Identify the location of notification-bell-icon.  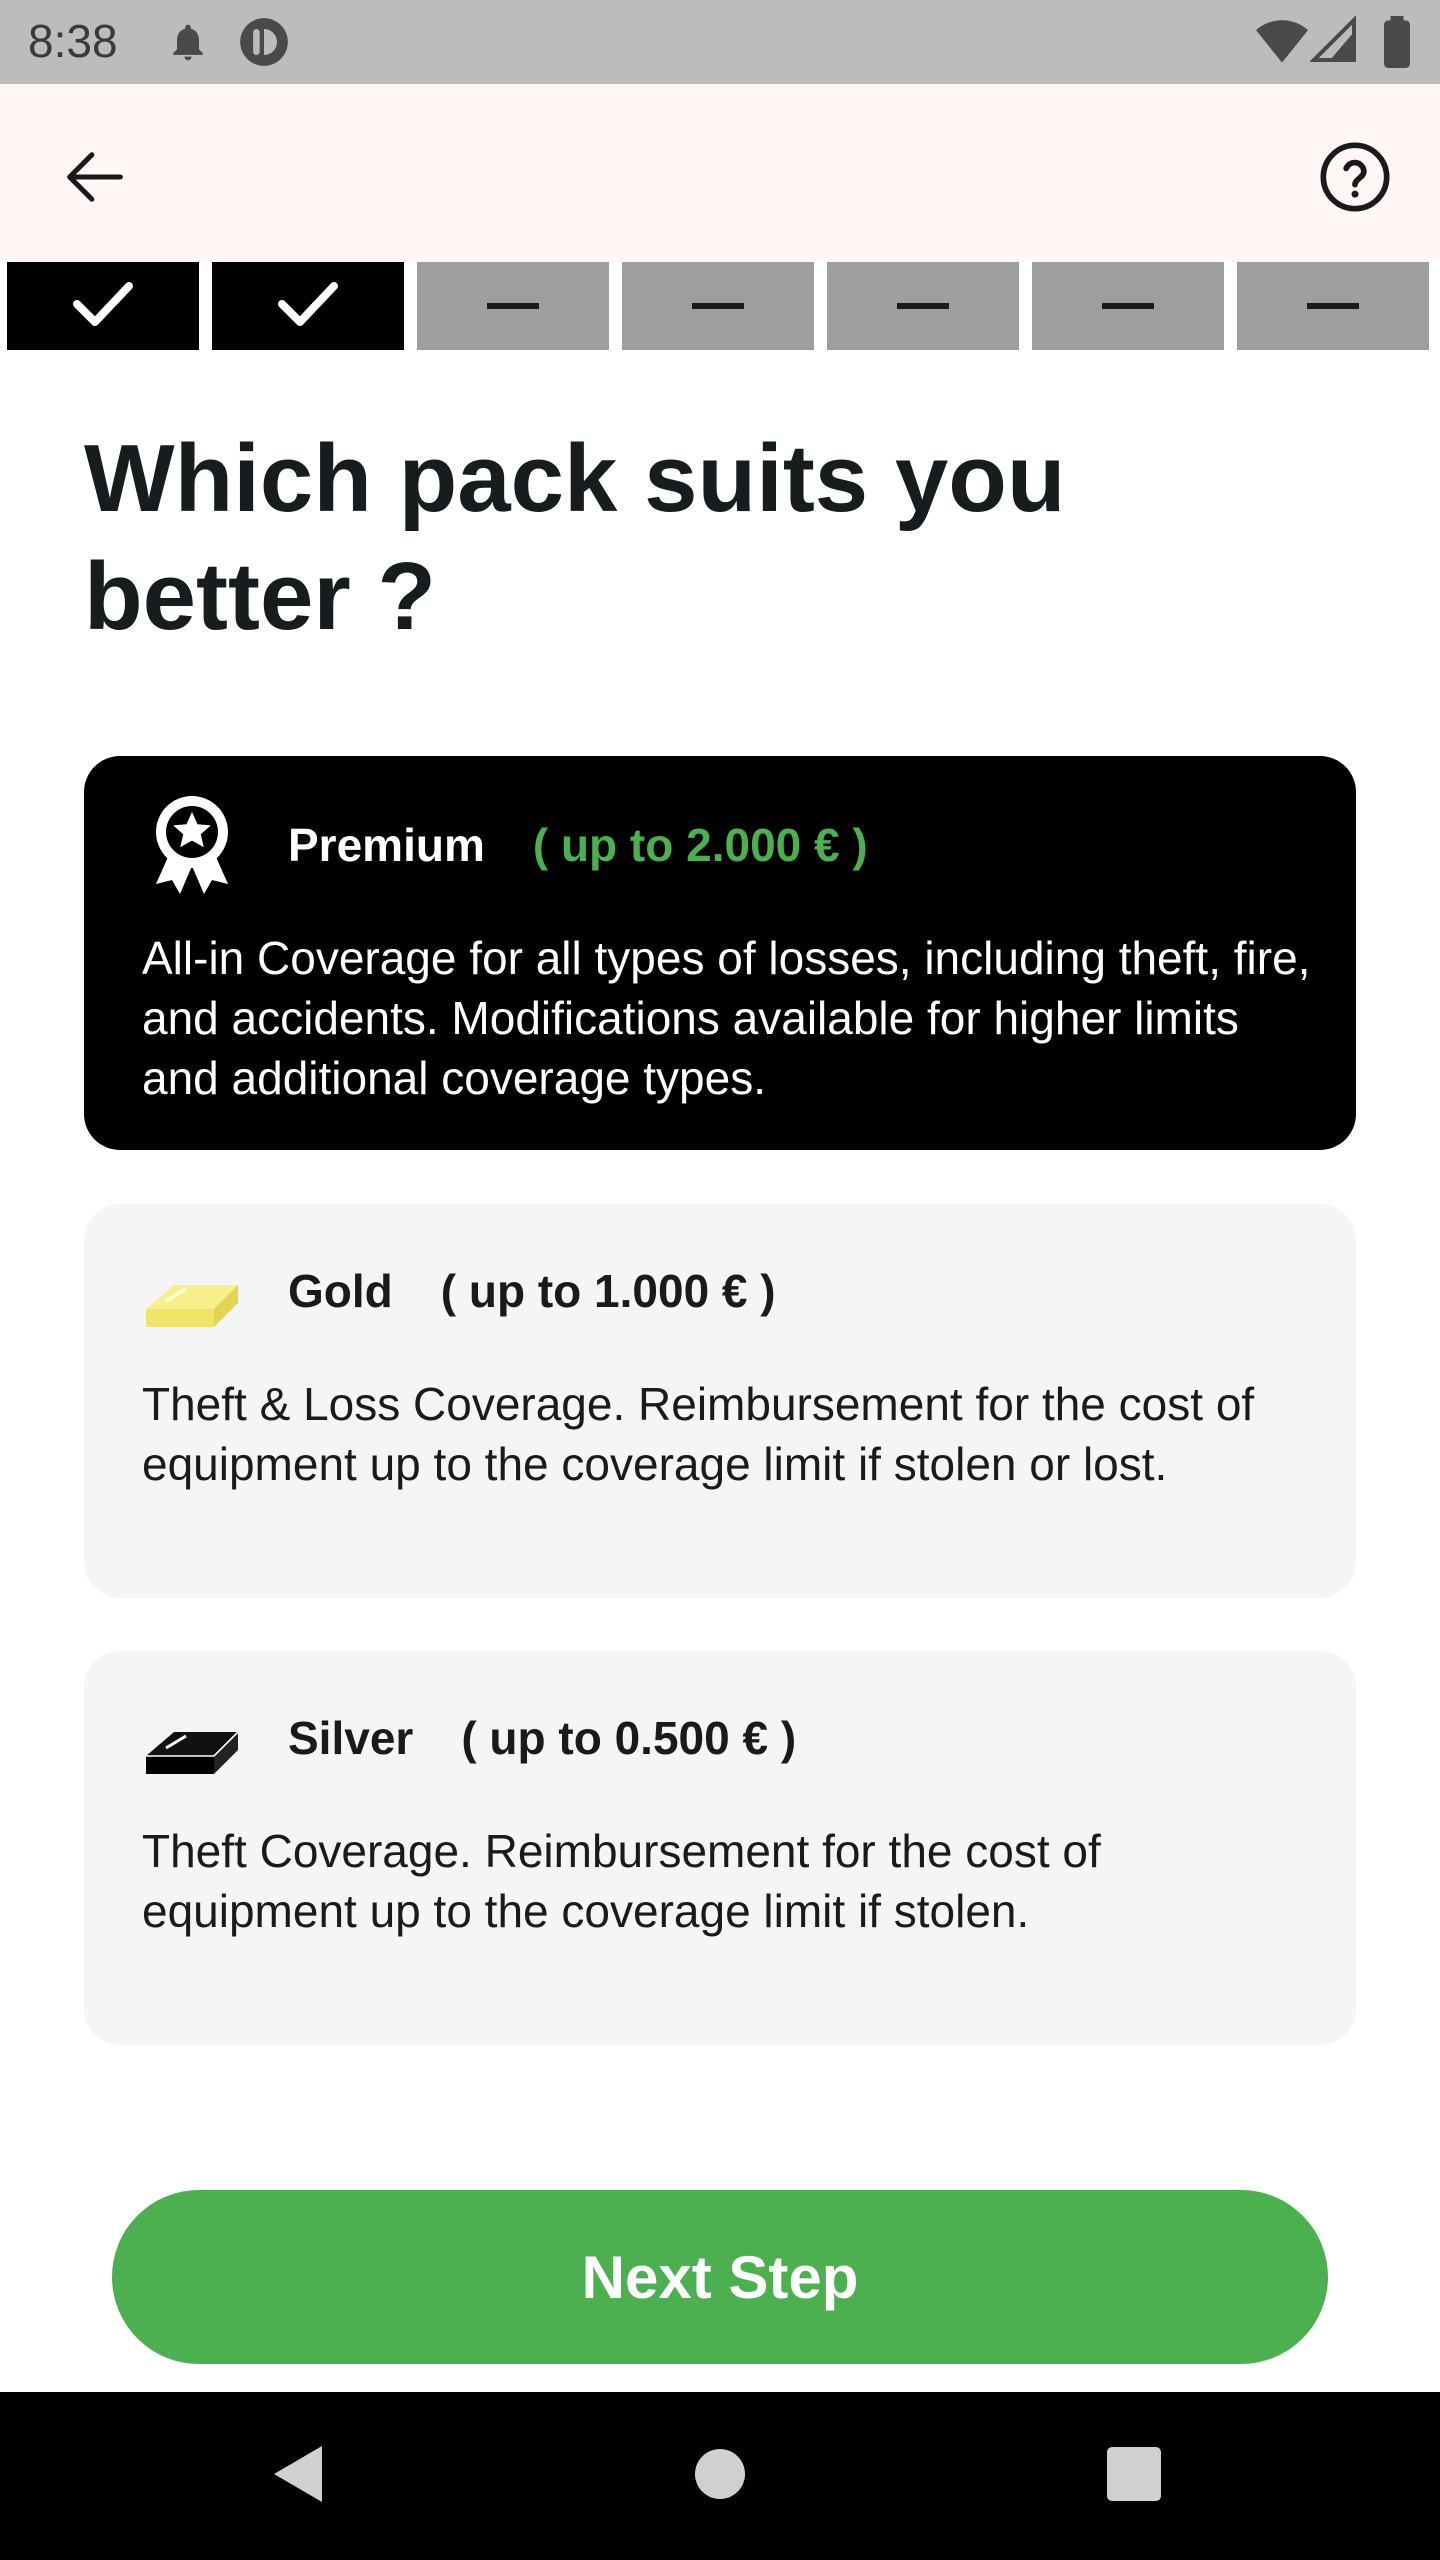
(188, 44).